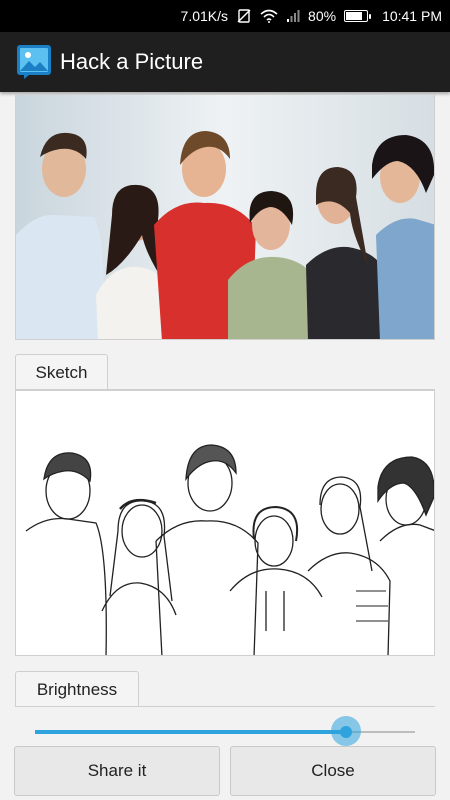 Image resolution: width=450 pixels, height=800 pixels. Describe the element at coordinates (34, 62) in the screenshot. I see `picture-icon` at that location.